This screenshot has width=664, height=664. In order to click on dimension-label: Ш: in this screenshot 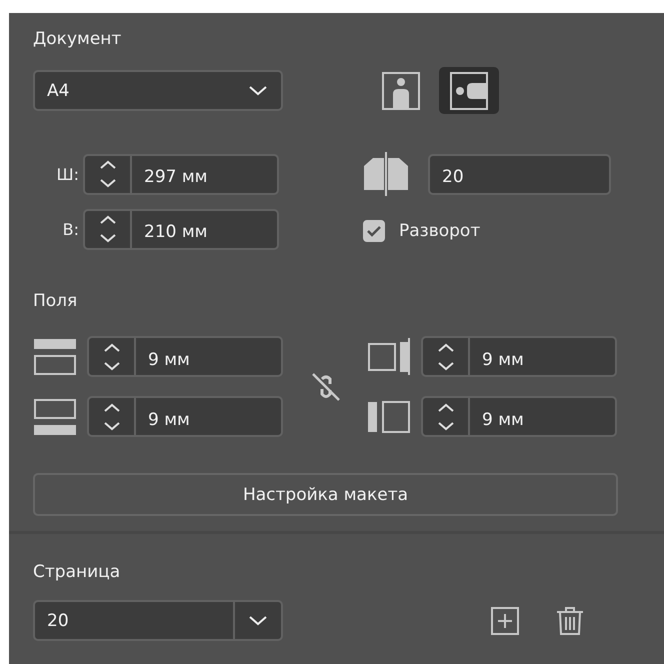, I will do `click(68, 174)`.